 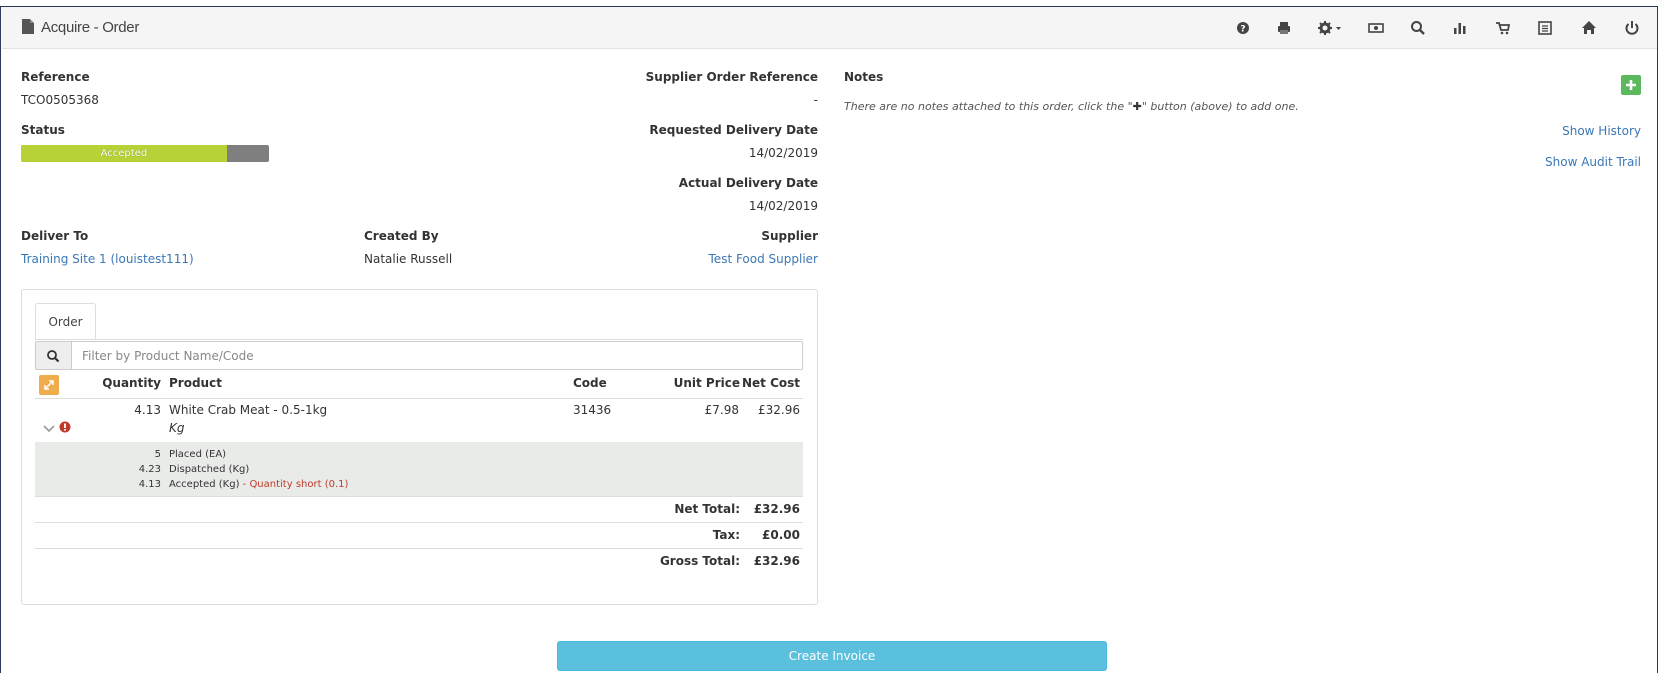 What do you see at coordinates (124, 153) in the screenshot?
I see `status-progress-fill: Accepted` at bounding box center [124, 153].